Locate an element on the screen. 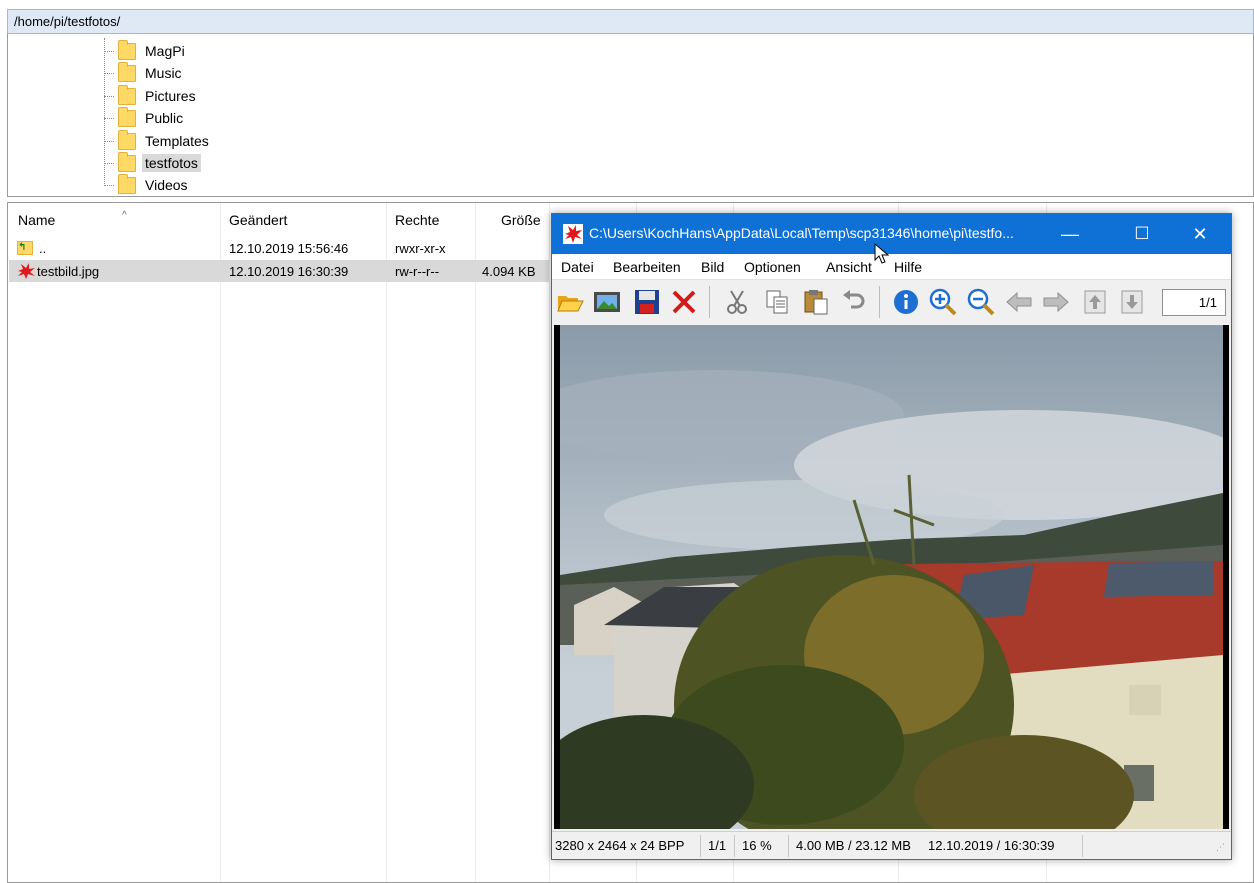  zoom-out-icon is located at coordinates (981, 302).